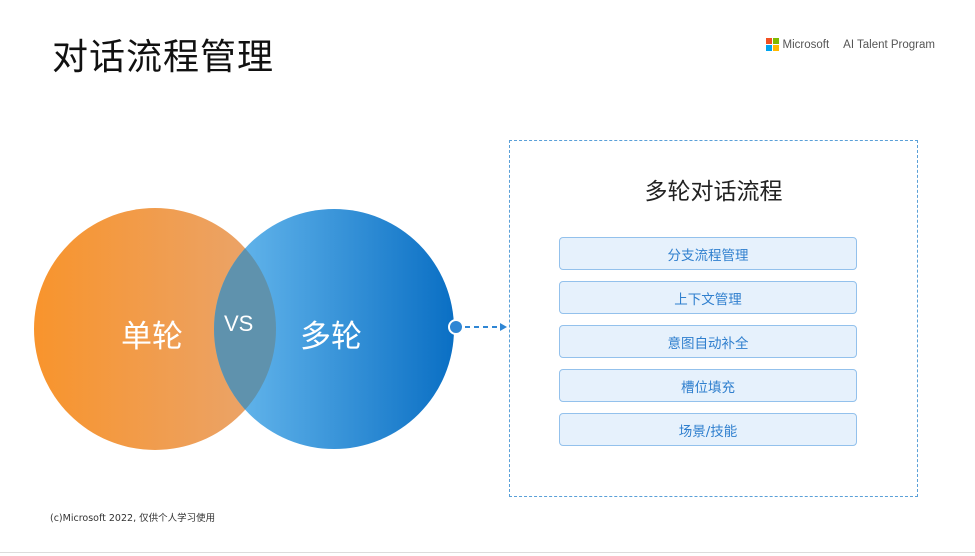 The image size is (975, 556). What do you see at coordinates (133, 518) in the screenshot?
I see `footer-copyright: (c)Microsoft 2022, 仅供个人学习使用` at bounding box center [133, 518].